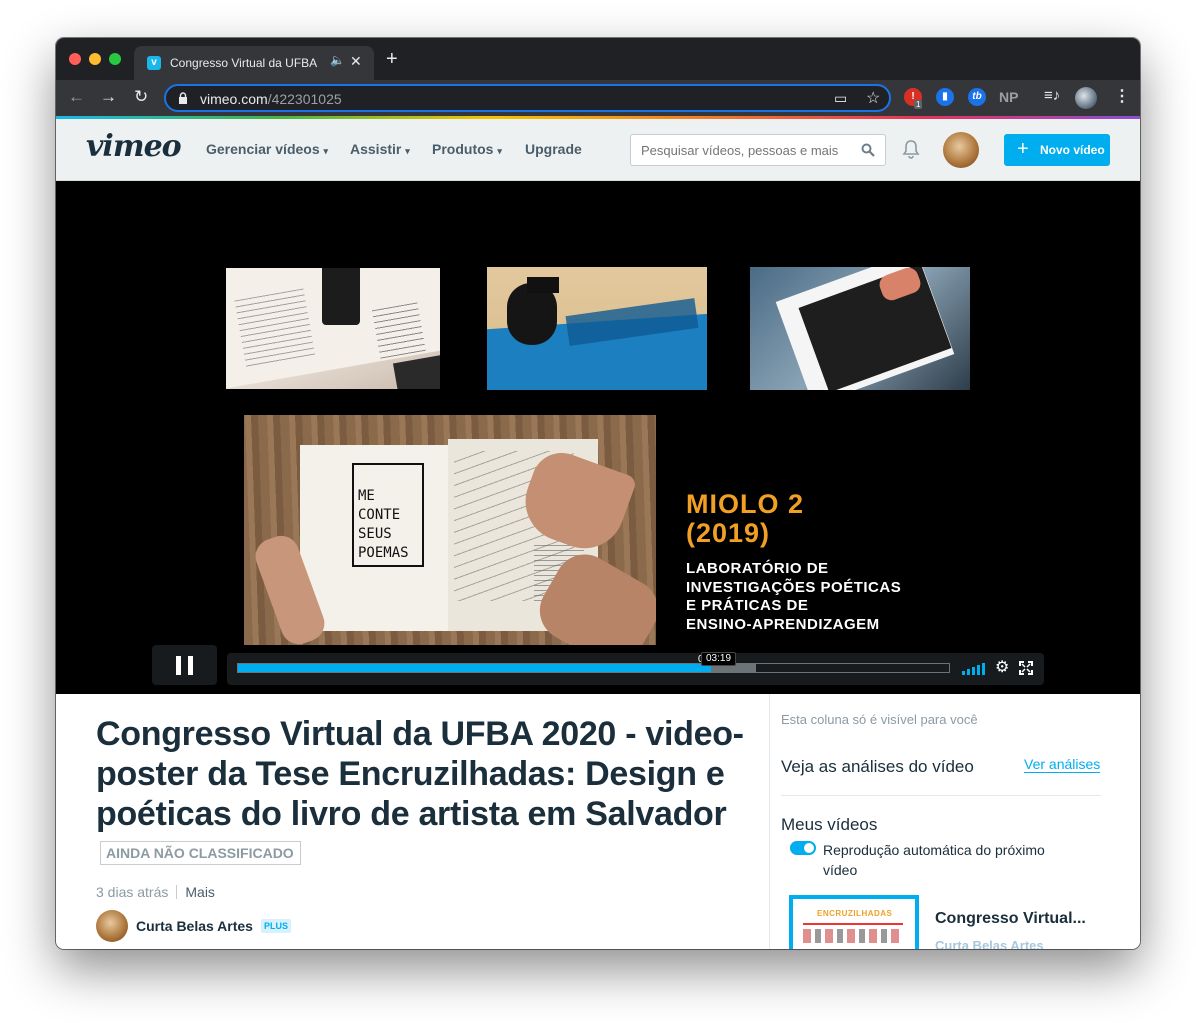 This screenshot has height=1023, width=1196. Describe the element at coordinates (1002, 668) in the screenshot. I see `gear-icon: ⚙` at that location.